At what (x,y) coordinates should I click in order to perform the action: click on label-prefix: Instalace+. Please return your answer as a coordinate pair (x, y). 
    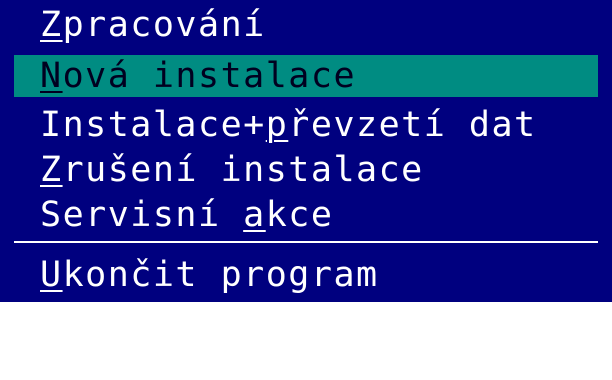
    Looking at the image, I should click on (153, 125).